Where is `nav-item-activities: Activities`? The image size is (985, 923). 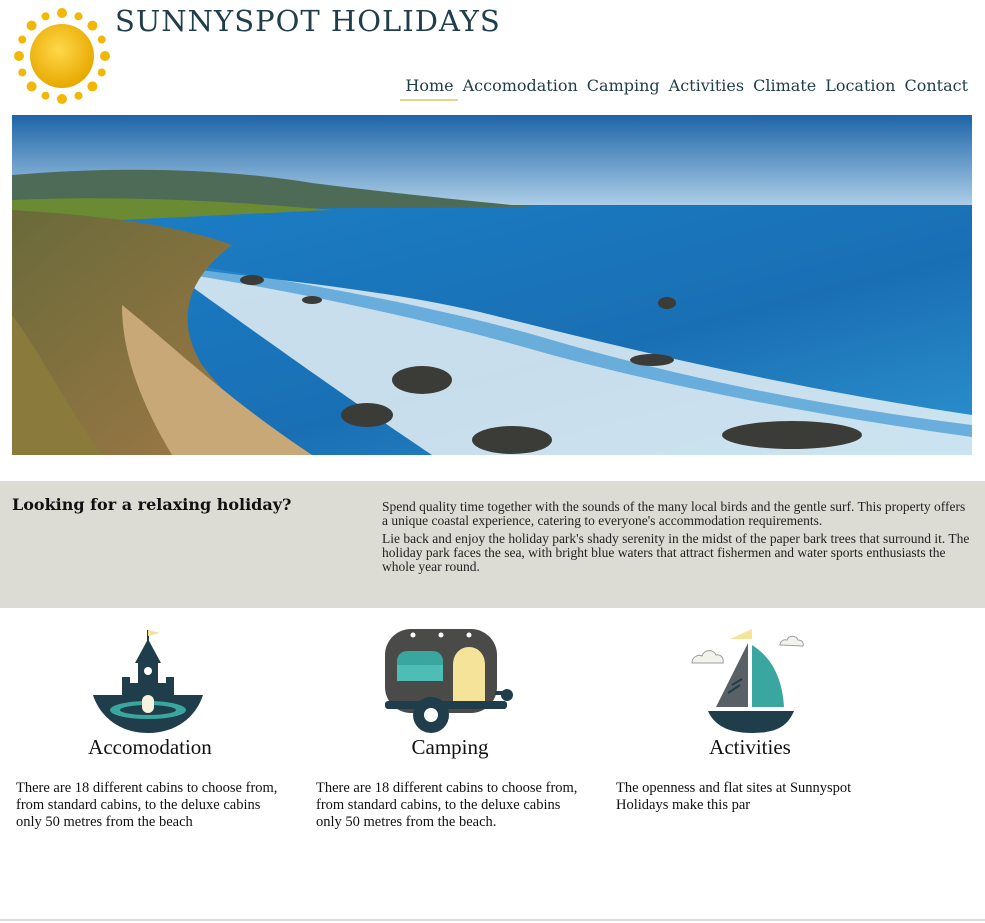 nav-item-activities: Activities is located at coordinates (706, 87).